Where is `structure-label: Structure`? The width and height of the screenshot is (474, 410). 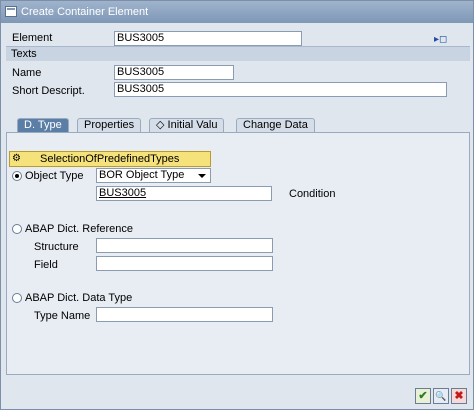
structure-label: Structure is located at coordinates (56, 247).